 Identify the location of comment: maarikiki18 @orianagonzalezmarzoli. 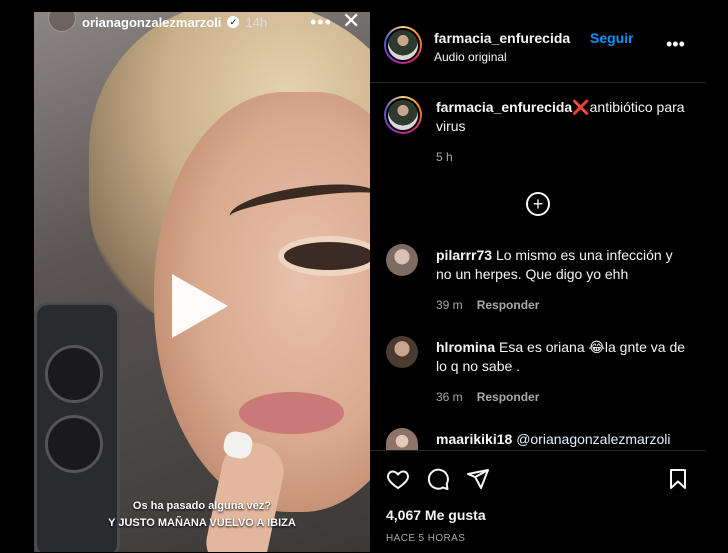
(566, 439).